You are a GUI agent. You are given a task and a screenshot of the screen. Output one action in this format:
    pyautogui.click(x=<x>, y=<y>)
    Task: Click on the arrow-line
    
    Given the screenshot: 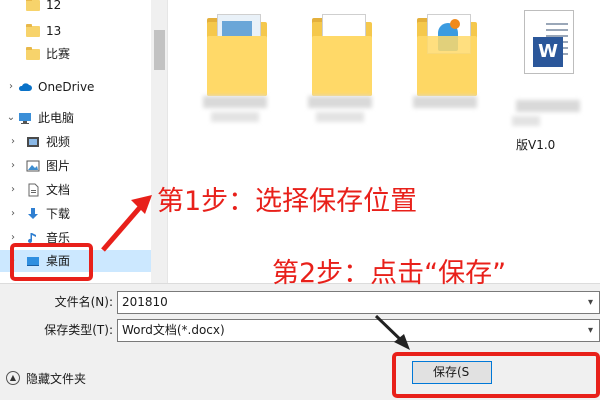 What is the action you would take?
    pyautogui.click(x=122, y=227)
    